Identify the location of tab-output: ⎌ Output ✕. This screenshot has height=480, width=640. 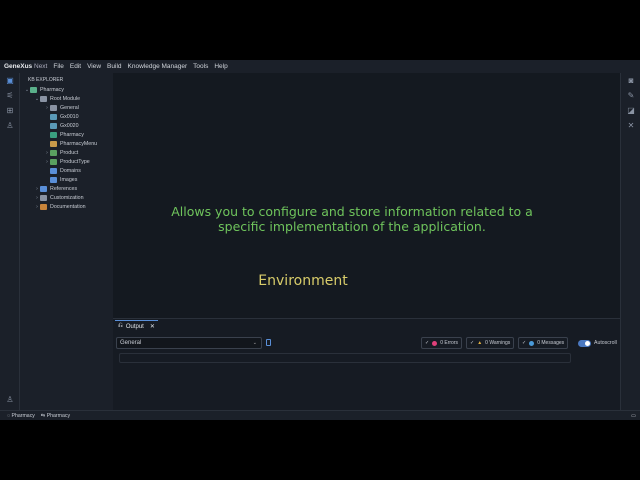
(136, 326).